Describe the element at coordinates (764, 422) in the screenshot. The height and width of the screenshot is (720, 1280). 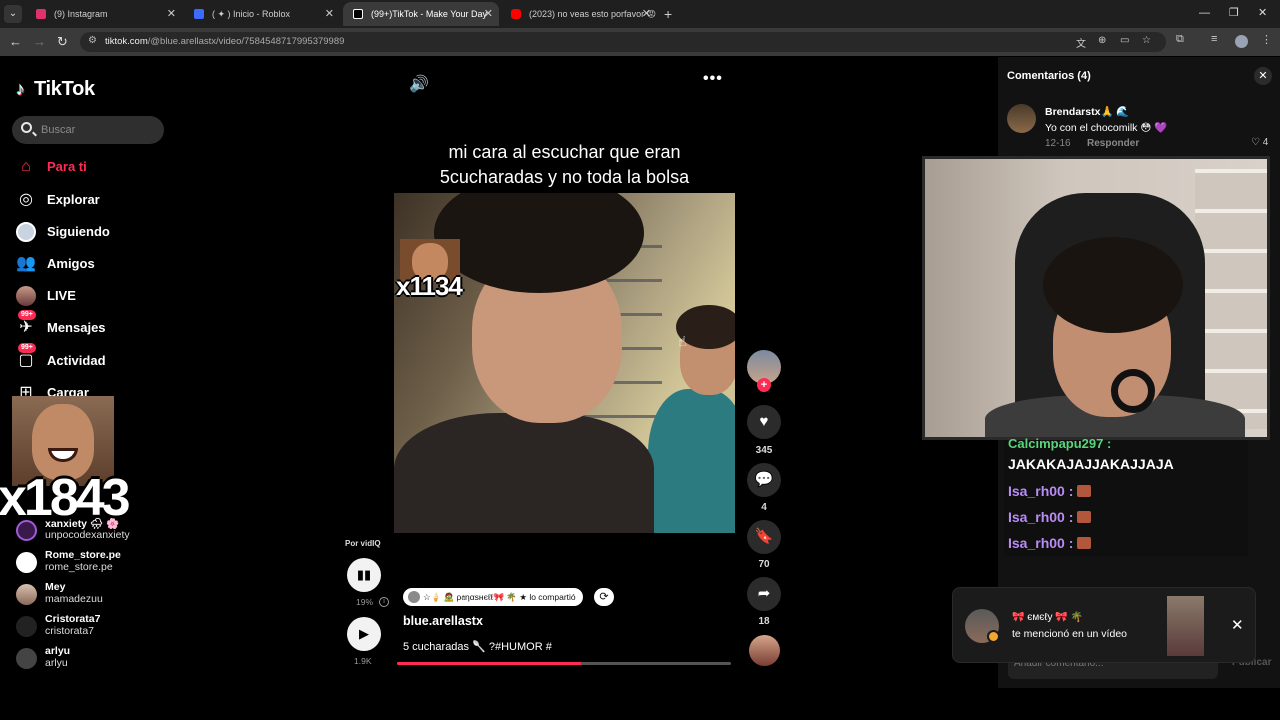
I see `like-button: ♥` at that location.